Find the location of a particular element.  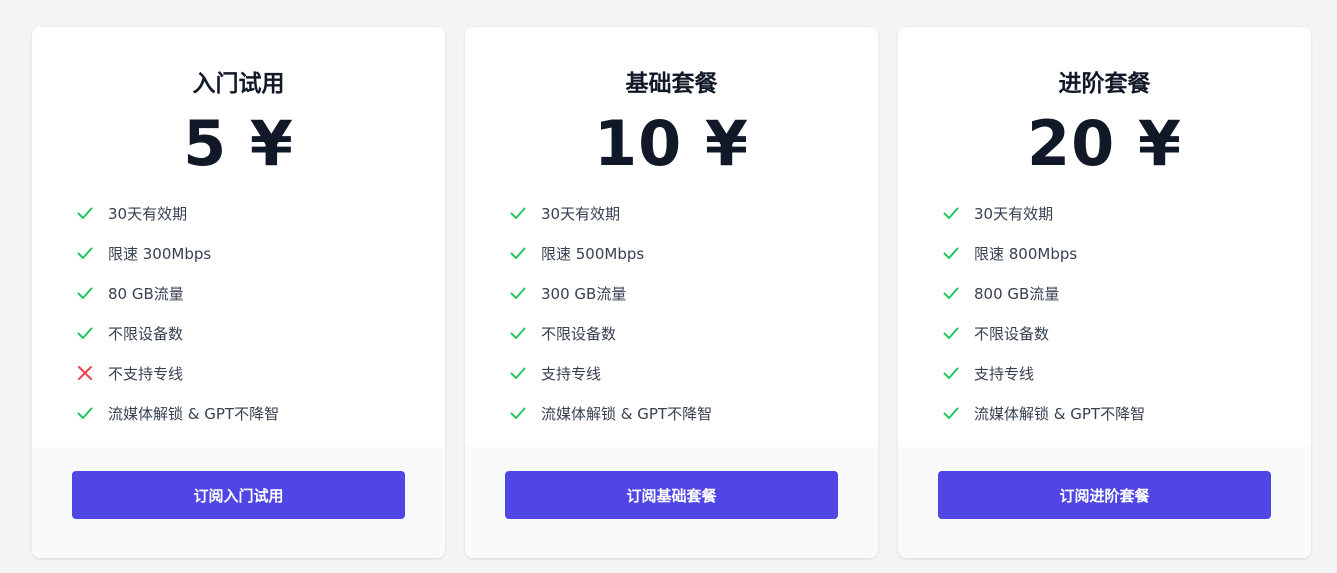

subscribe-trial-button: 订阅入门试用 is located at coordinates (238, 495).